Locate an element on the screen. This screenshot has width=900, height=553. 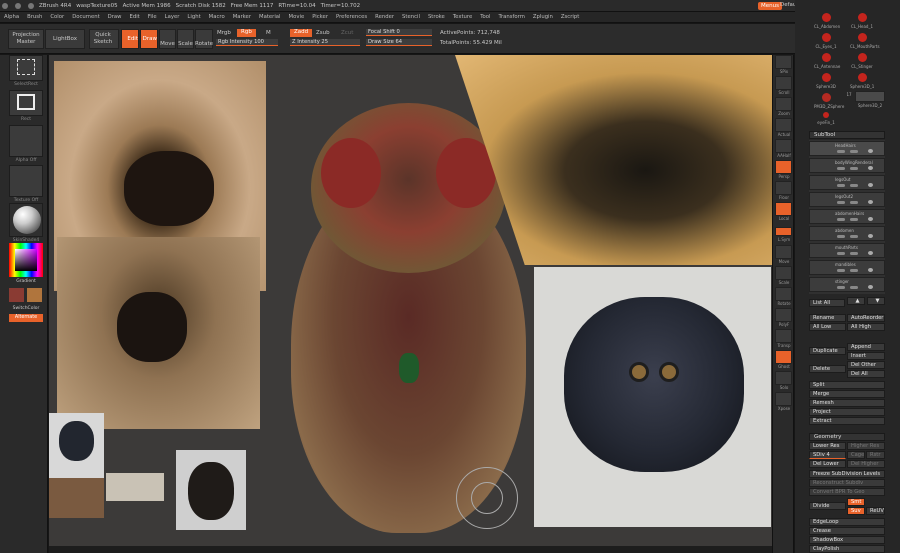
zcut-toggle: Zcut is located at coordinates (347, 33).